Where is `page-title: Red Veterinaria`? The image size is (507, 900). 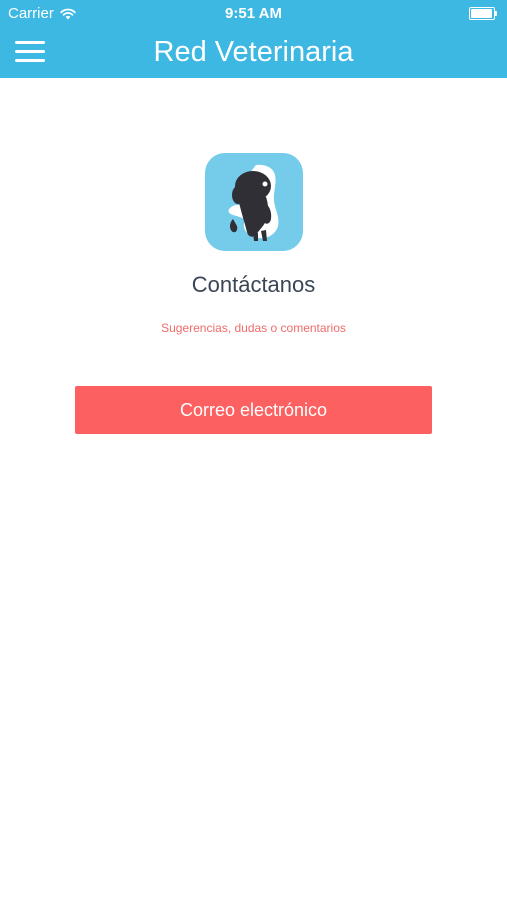
page-title: Red Veterinaria is located at coordinates (253, 52).